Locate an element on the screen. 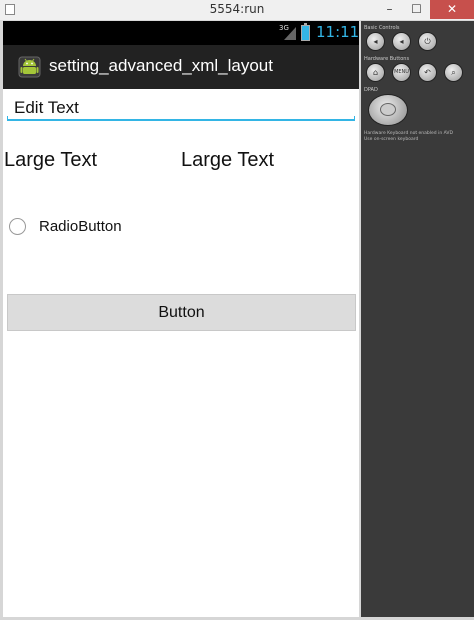  search-icon: ⌕ is located at coordinates (453, 72).